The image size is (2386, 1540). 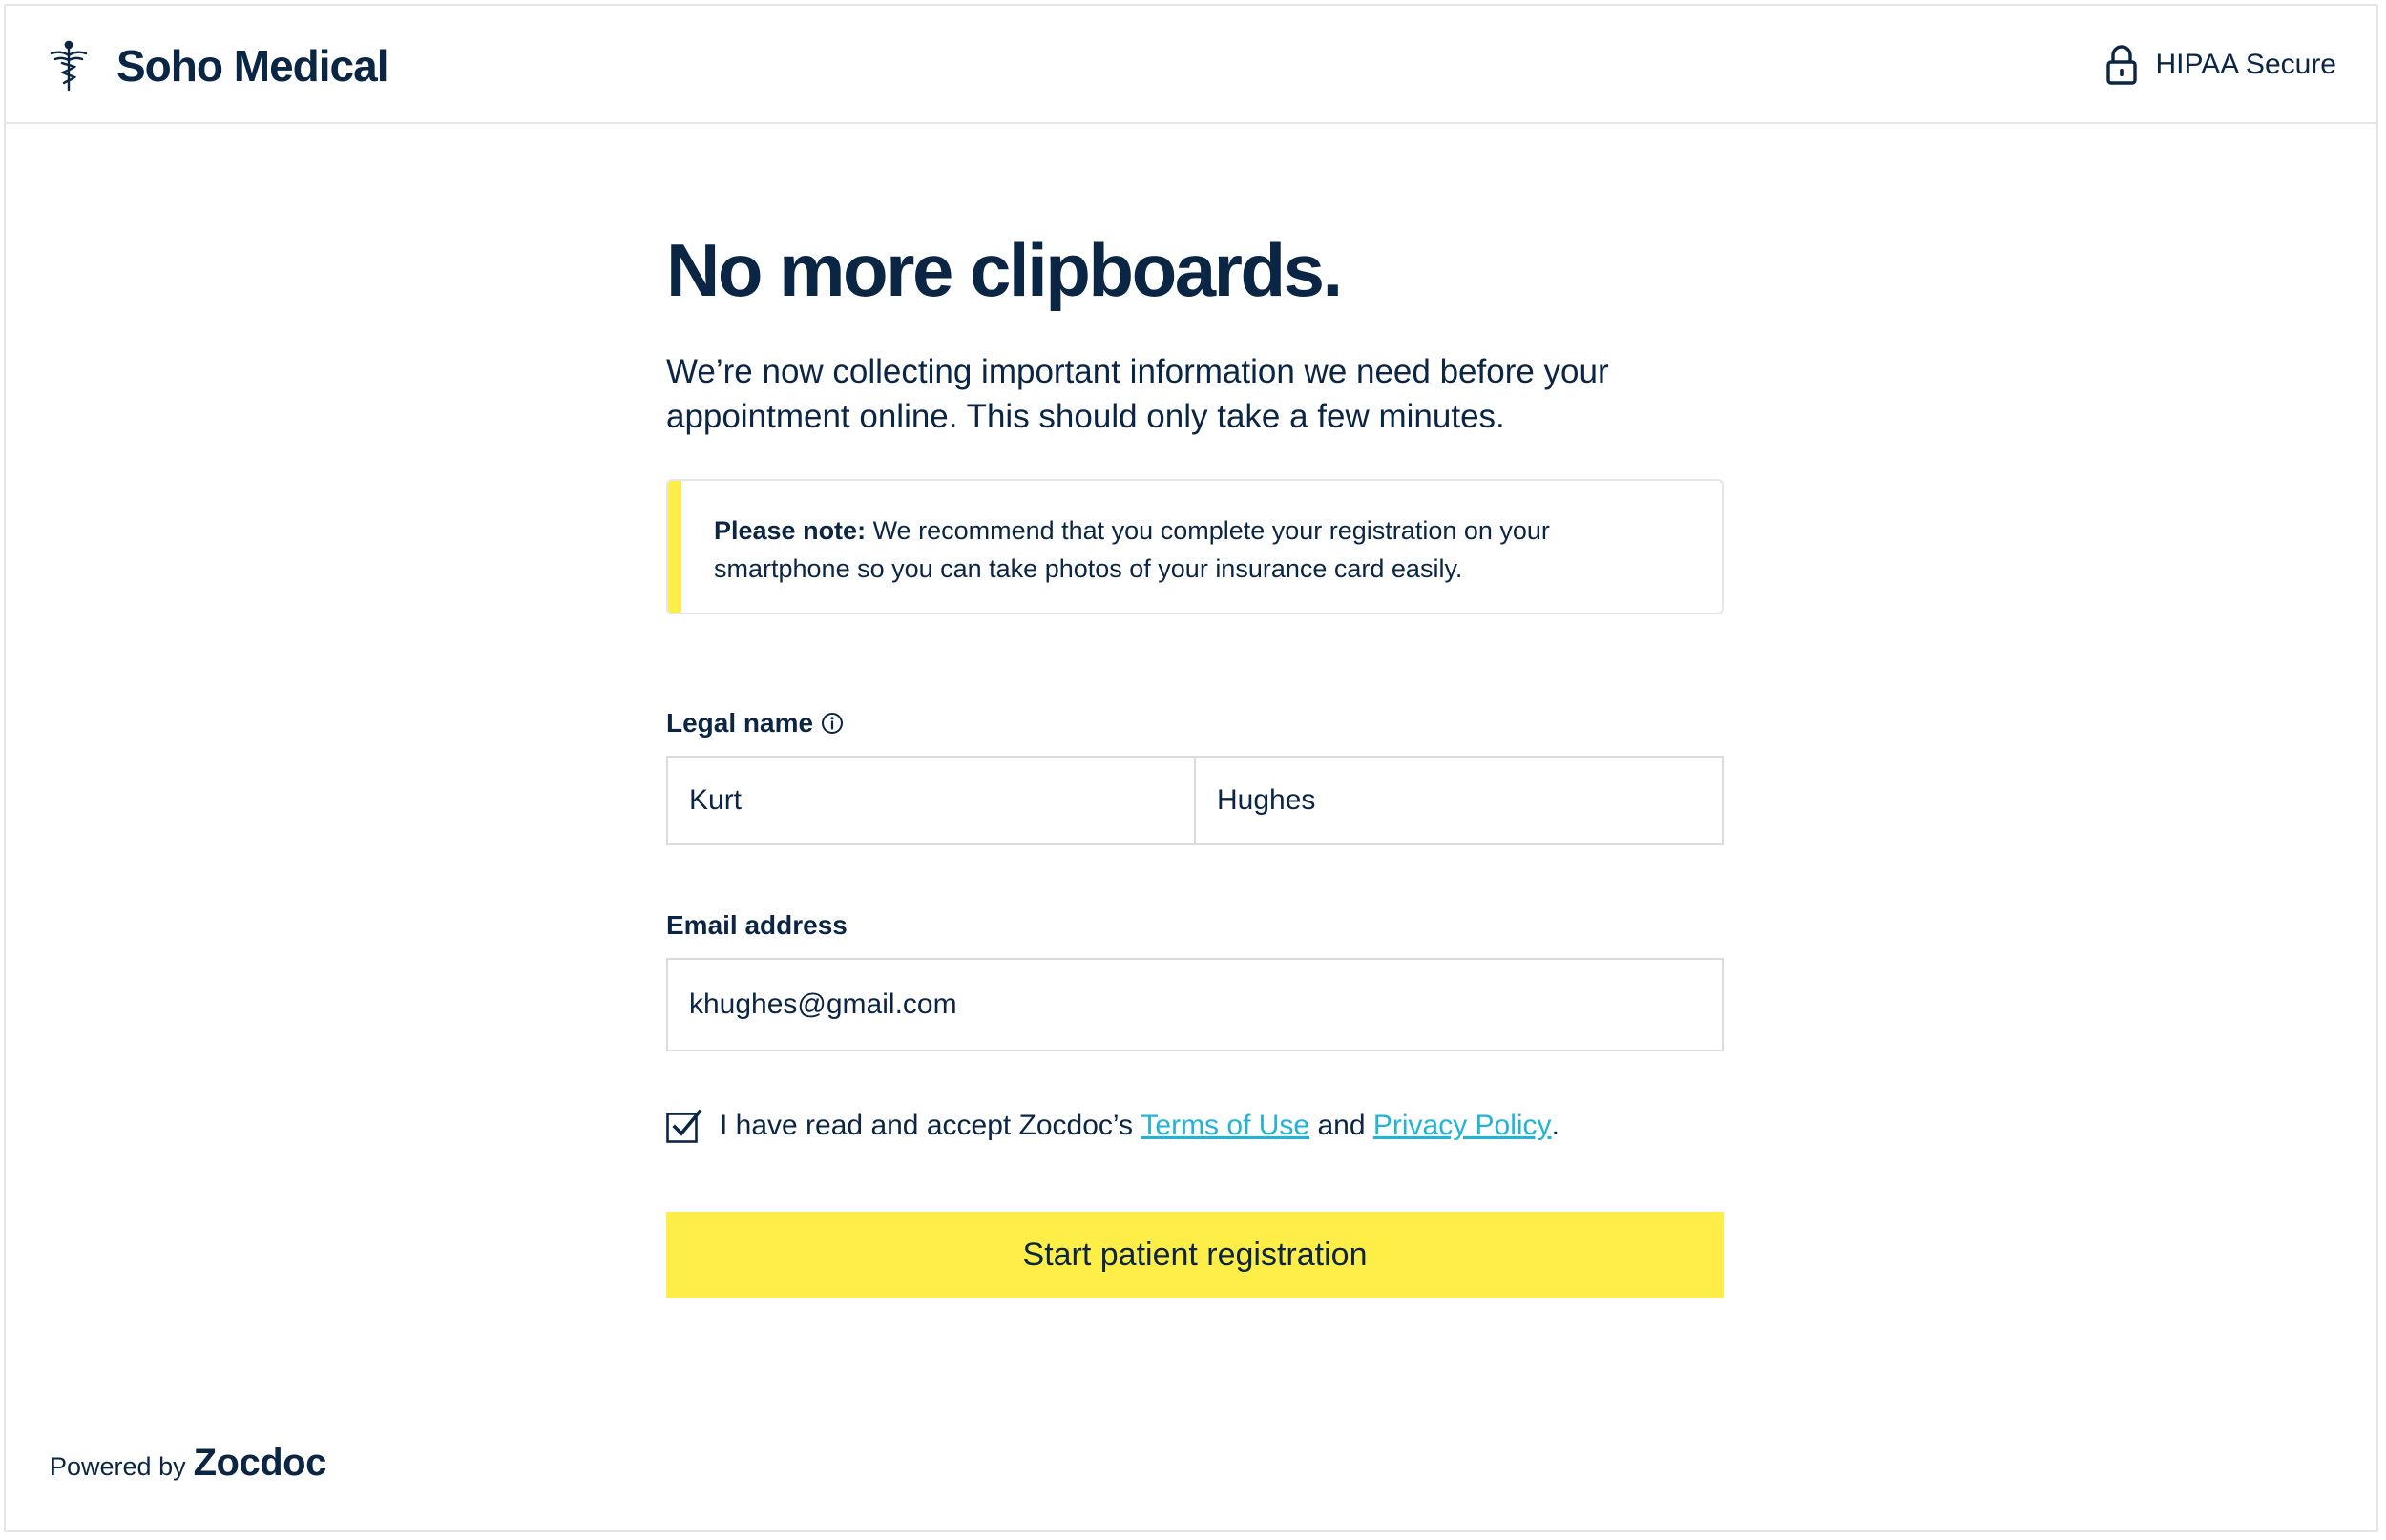 I want to click on powered-by-footer: Powered by Zocdoc, so click(x=188, y=1463).